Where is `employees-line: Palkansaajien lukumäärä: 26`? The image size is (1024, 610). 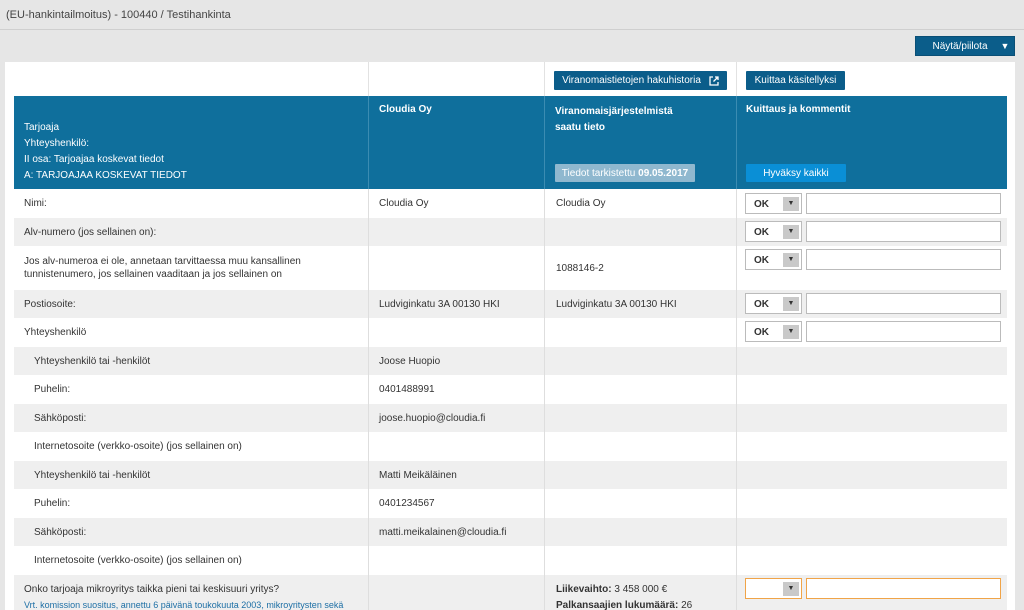
employees-line: Palkansaajien lukumäärä: 26 is located at coordinates (624, 605).